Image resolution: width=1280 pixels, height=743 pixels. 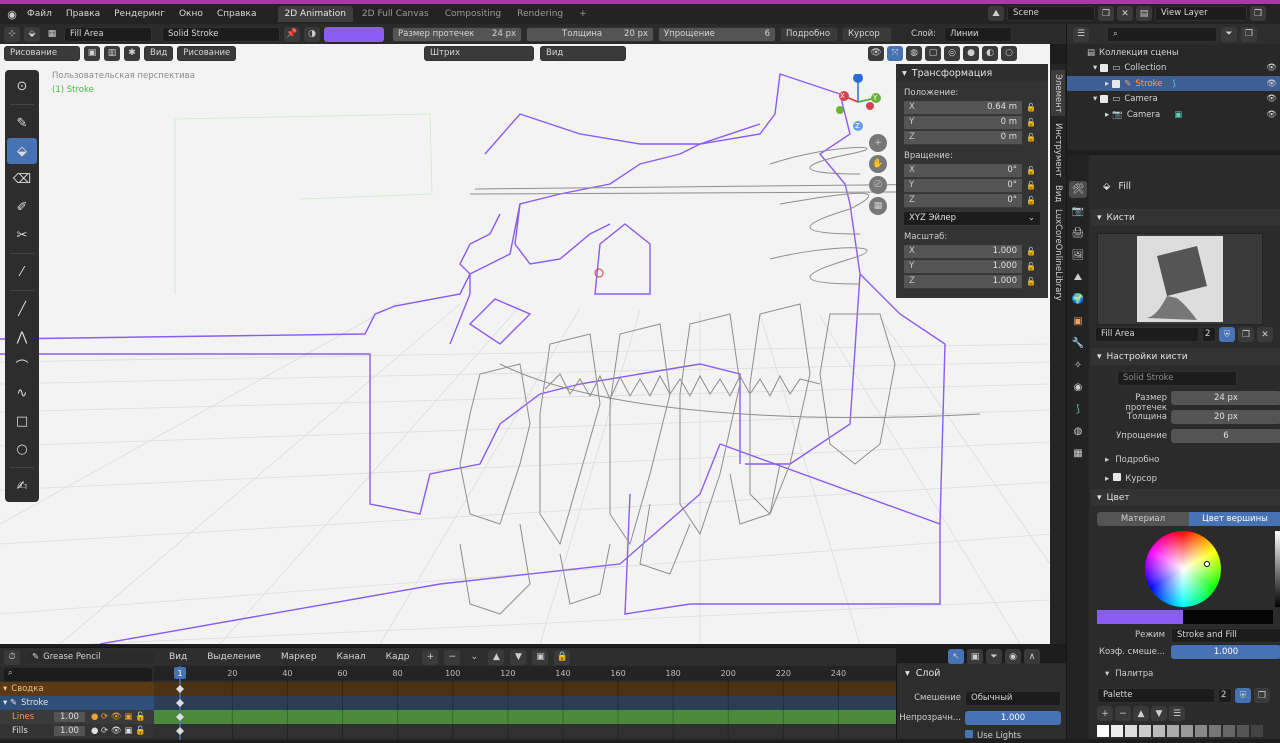 I want to click on rotation-mode-dropdown: XYZ Эйлер ⌄, so click(x=972, y=218).